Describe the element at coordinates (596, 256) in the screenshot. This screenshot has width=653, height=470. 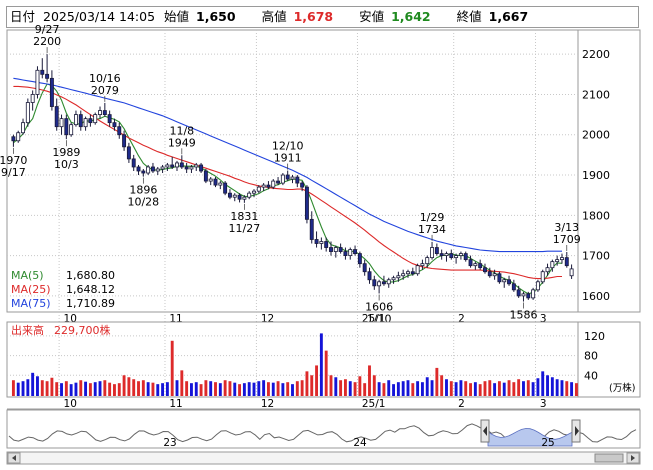
I see `price-tick-label: 1700` at that location.